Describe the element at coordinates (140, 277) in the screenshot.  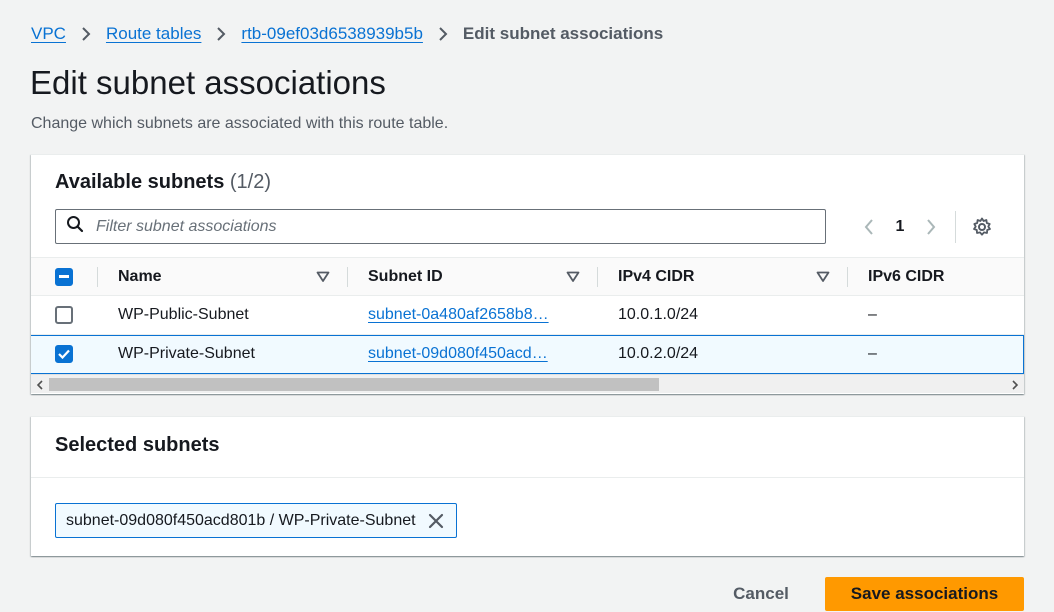
I see `column-header-name: Name` at that location.